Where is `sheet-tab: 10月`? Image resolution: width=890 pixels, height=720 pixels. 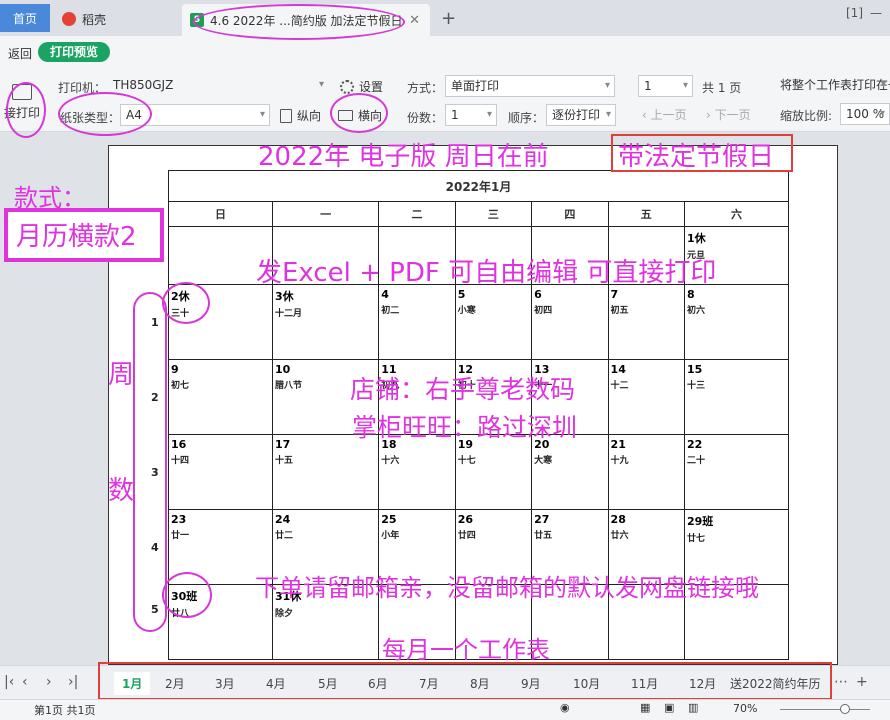
sheet-tab: 10月 is located at coordinates (586, 683).